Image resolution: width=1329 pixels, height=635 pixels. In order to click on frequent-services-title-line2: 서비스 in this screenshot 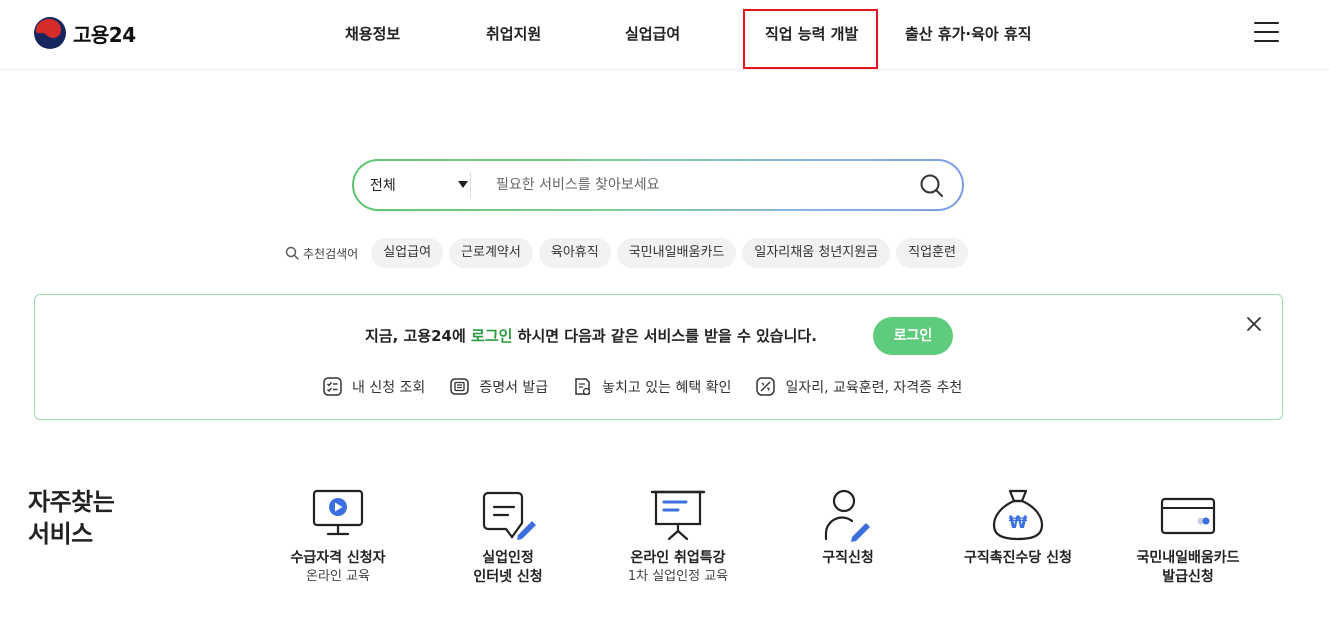, I will do `click(60, 534)`.